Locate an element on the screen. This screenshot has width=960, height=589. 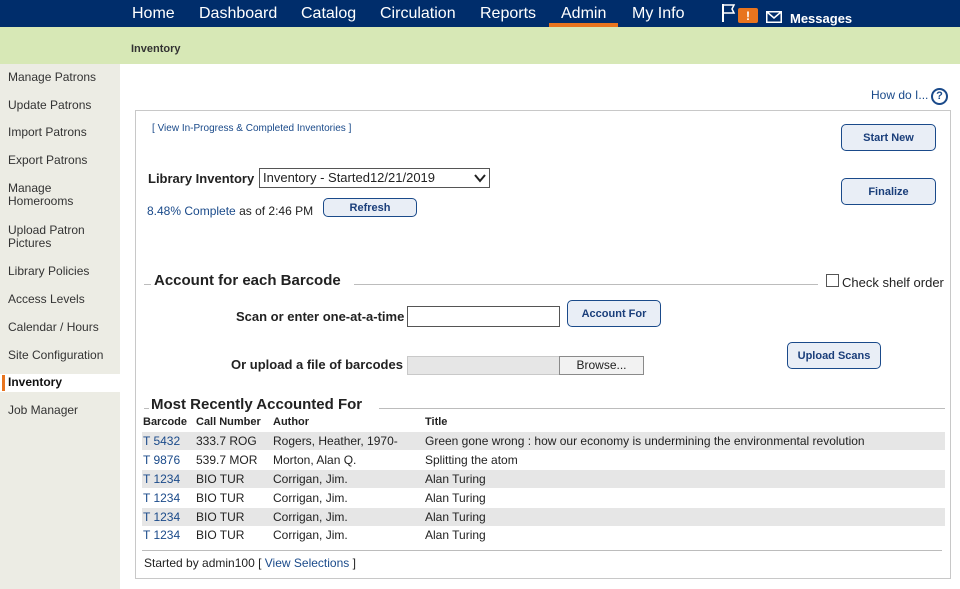
check-shelf-order-checkbox is located at coordinates (832, 280).